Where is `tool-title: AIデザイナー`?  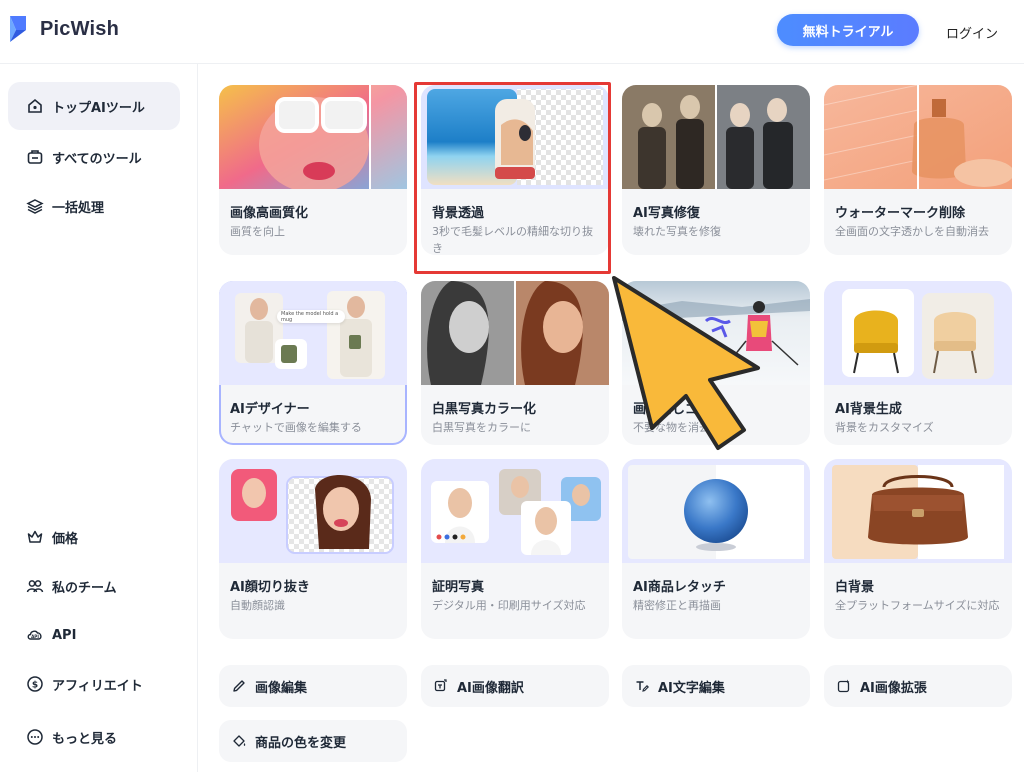
tool-title: AIデザイナー is located at coordinates (270, 409).